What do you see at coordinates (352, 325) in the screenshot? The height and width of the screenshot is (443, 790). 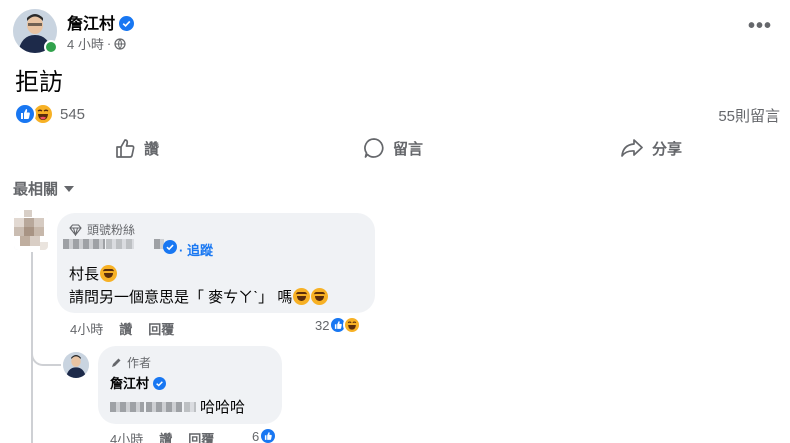 I see `haha-icon` at bounding box center [352, 325].